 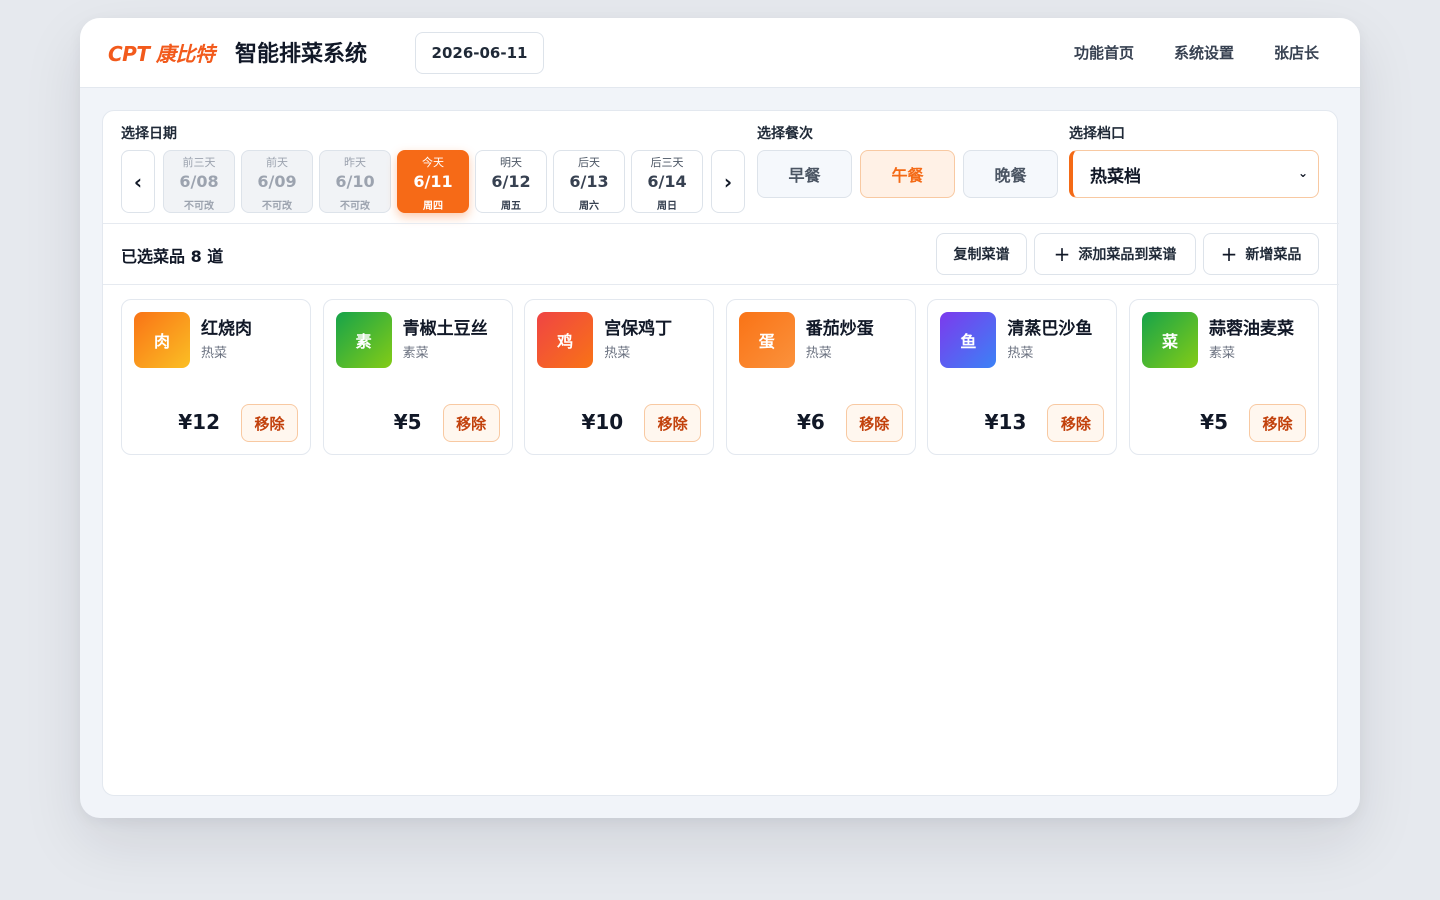 I want to click on date-month-day: 6/08, so click(x=199, y=181).